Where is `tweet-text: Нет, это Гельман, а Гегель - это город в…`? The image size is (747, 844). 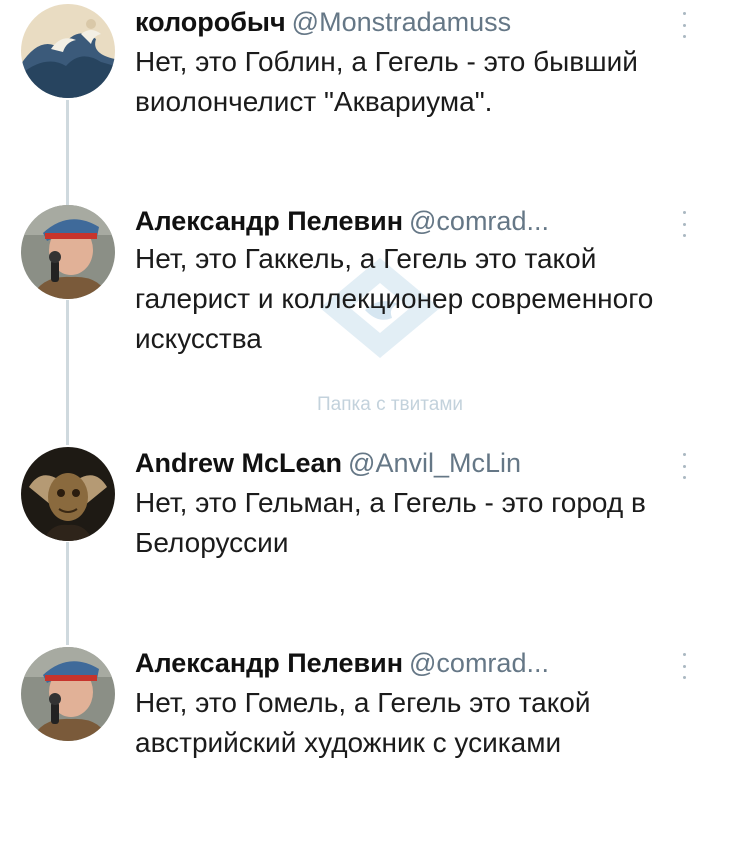 tweet-text: Нет, это Гельман, а Гегель - это город в… is located at coordinates (390, 522).